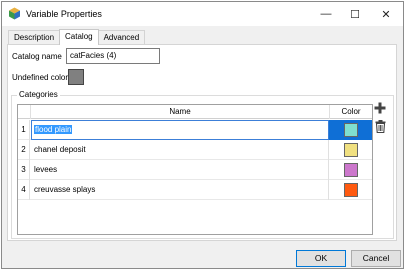 The height and width of the screenshot is (272, 406). Describe the element at coordinates (180, 170) in the screenshot. I see `category-name-cell: levees` at that location.